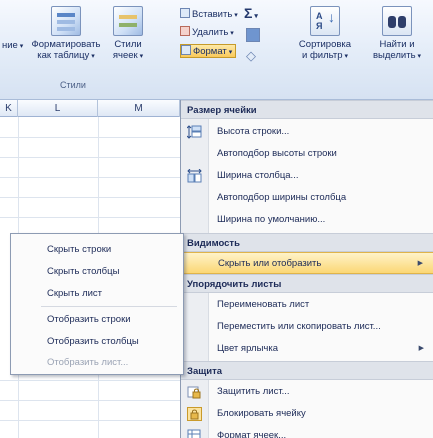 The image size is (433, 438). I want to click on format-icon, so click(186, 50).